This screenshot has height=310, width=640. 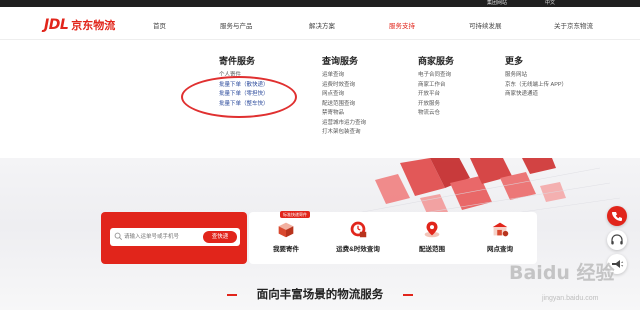 What do you see at coordinates (514, 61) in the screenshot?
I see `menu-column-title: 更多` at bounding box center [514, 61].